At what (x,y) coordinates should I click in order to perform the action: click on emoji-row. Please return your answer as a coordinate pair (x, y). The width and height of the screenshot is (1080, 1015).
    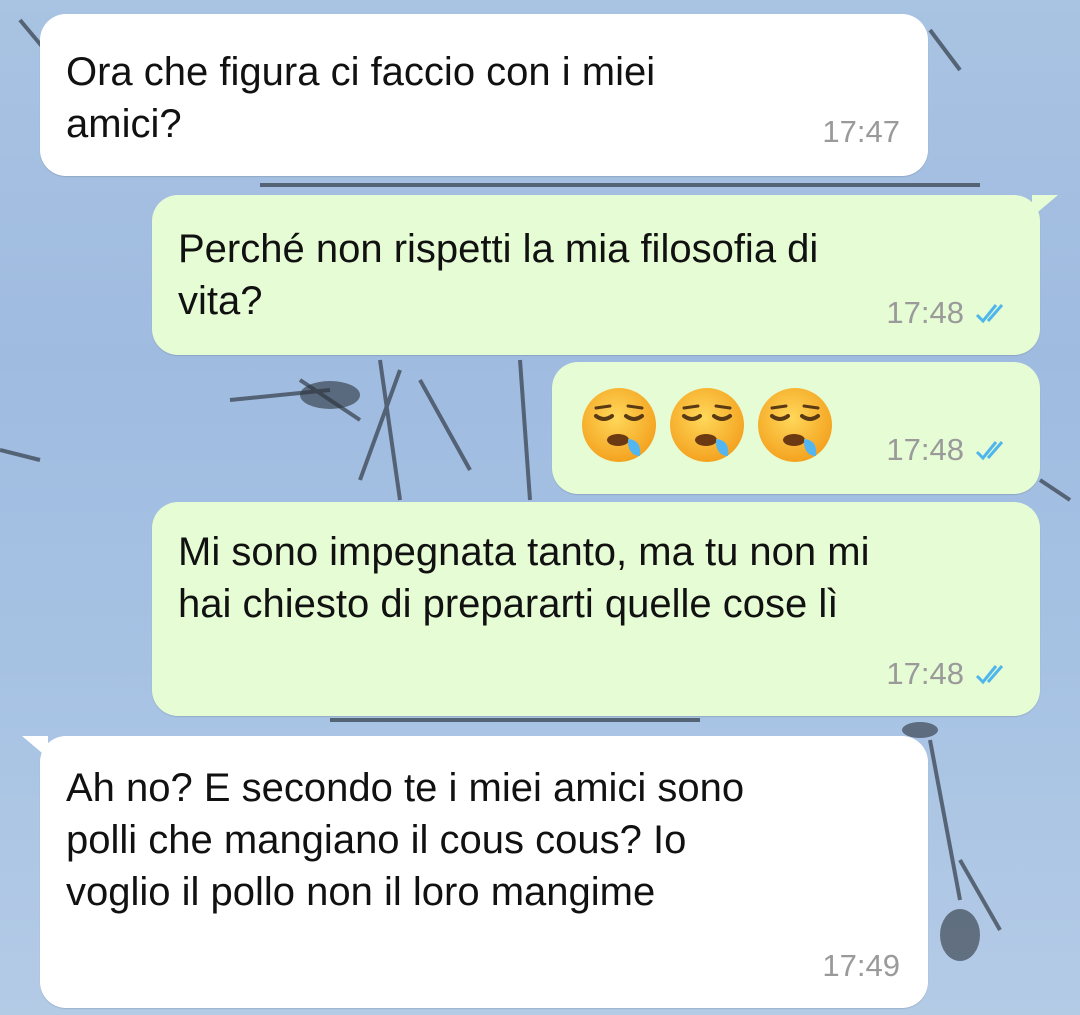
    Looking at the image, I should click on (707, 425).